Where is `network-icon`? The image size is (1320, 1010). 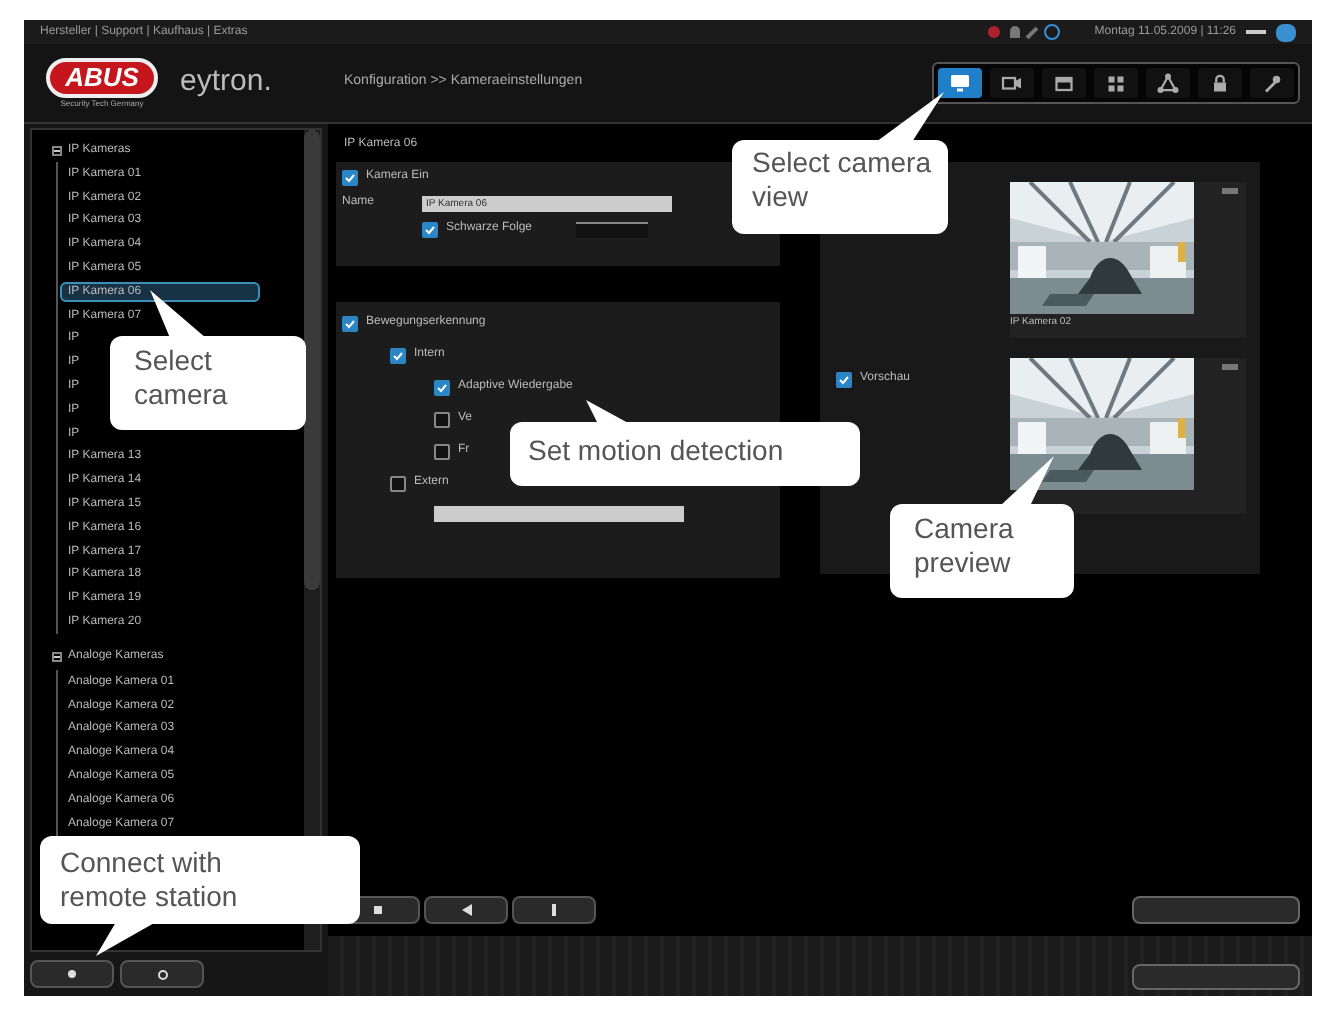
network-icon is located at coordinates (1168, 83).